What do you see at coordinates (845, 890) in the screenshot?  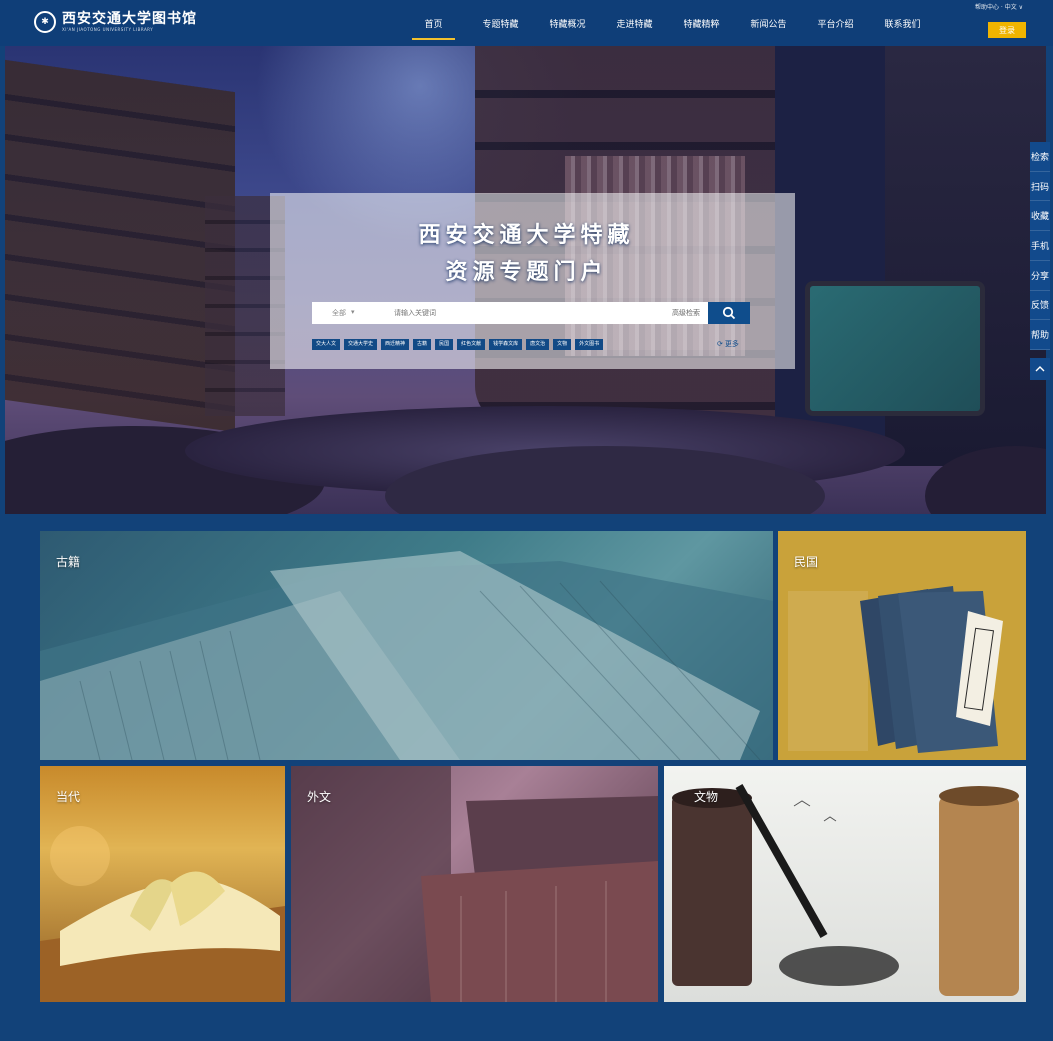 I see `brush-pot-illustration` at bounding box center [845, 890].